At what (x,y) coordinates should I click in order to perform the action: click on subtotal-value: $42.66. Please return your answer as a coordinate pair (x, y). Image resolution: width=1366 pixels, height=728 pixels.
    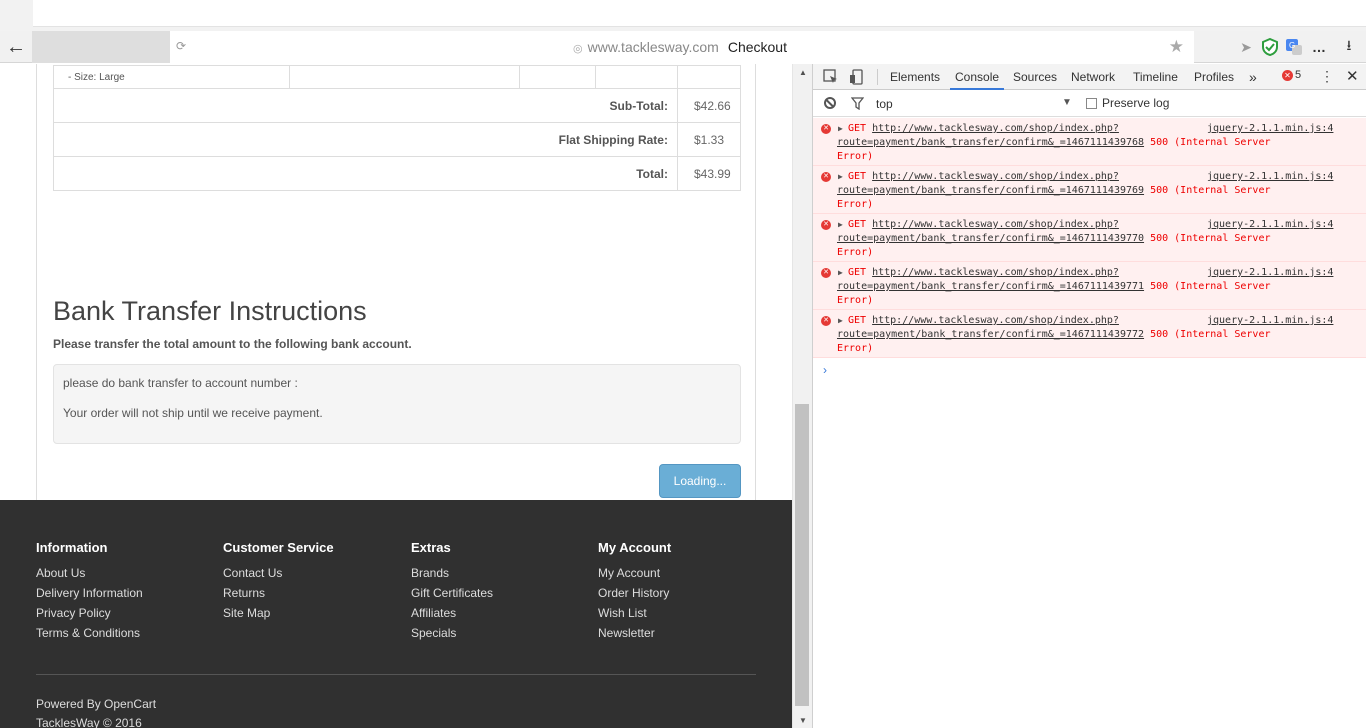
    Looking at the image, I should click on (709, 105).